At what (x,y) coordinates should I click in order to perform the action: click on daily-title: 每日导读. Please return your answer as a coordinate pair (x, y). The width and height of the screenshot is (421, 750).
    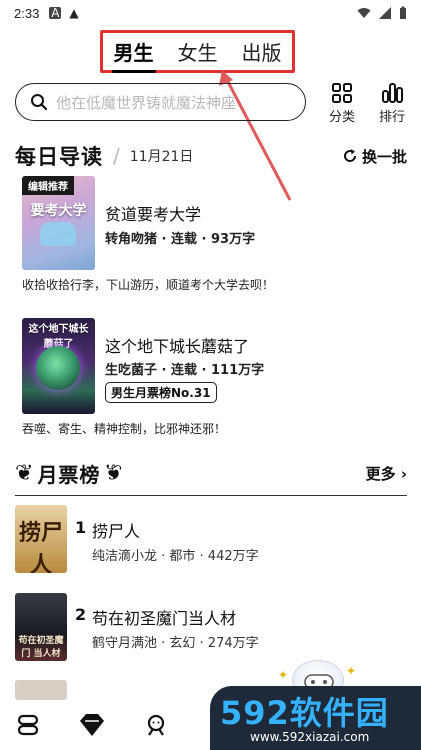
    Looking at the image, I should click on (59, 157).